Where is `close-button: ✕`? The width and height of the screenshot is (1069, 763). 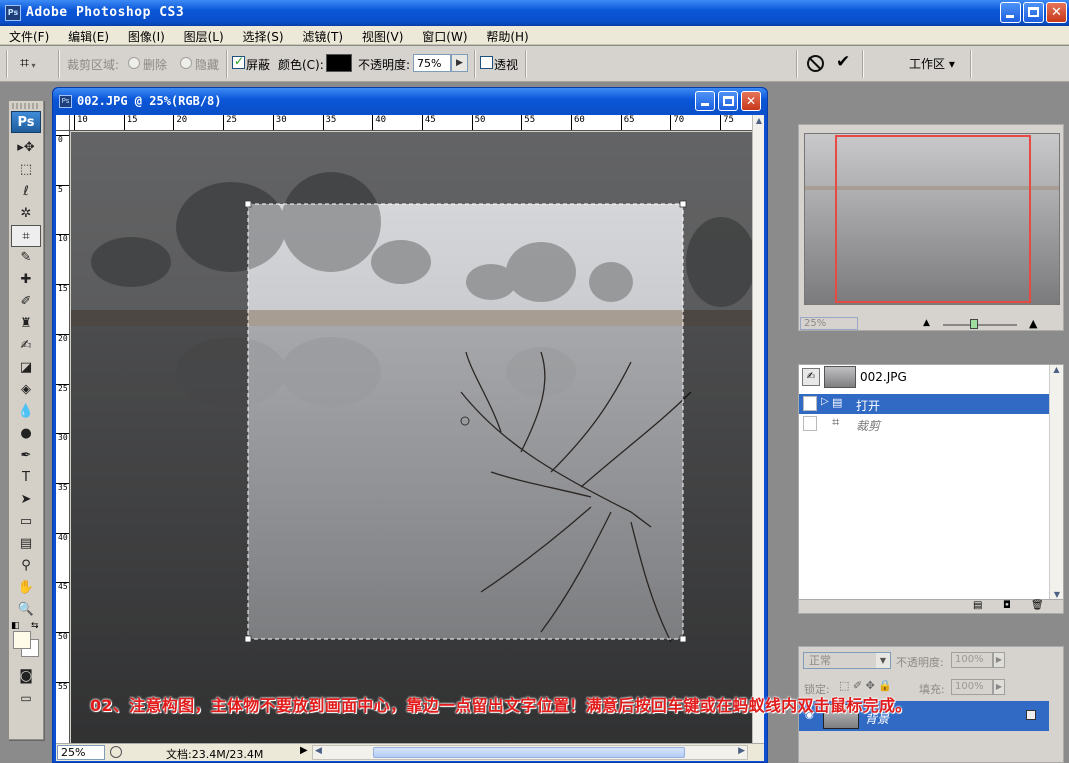 close-button: ✕ is located at coordinates (1056, 12).